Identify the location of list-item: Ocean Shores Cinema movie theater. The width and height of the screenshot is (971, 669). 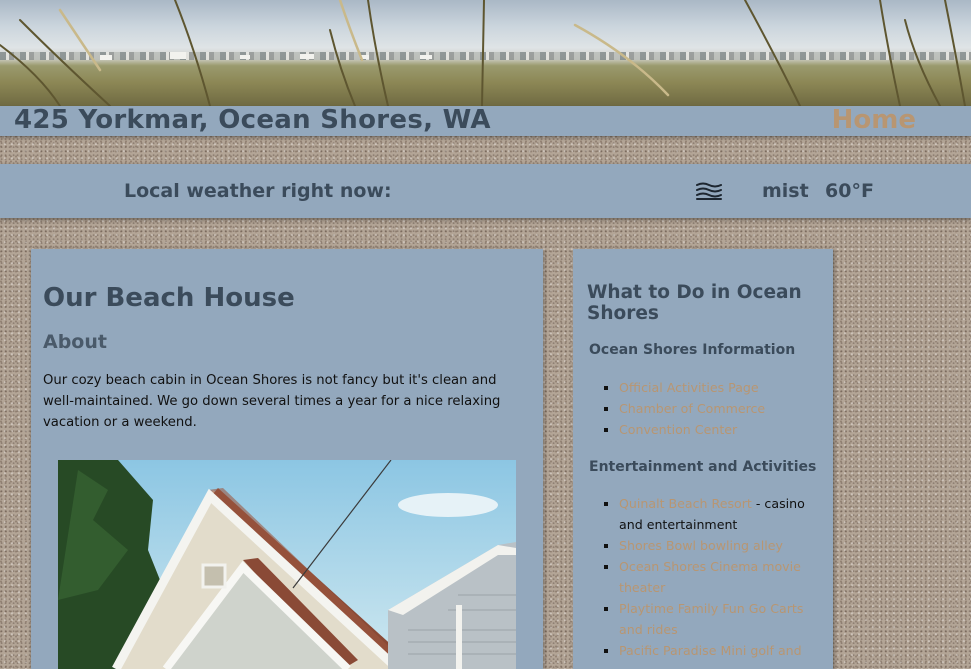
(722, 577).